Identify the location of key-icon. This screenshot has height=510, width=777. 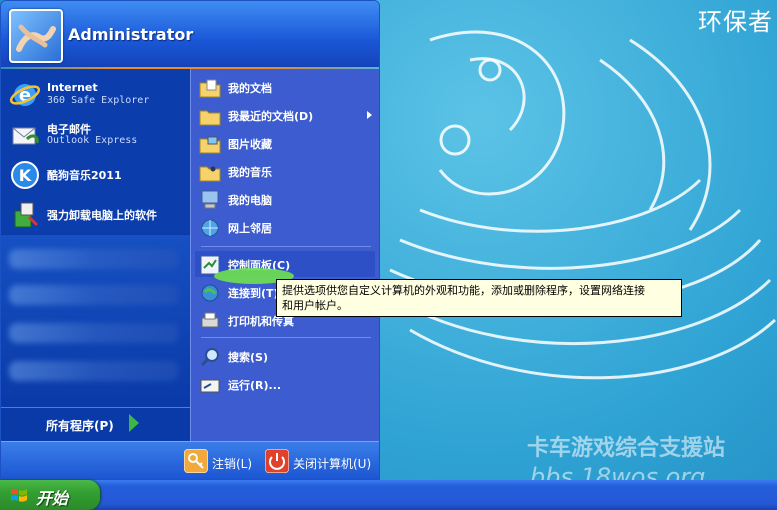
(196, 461).